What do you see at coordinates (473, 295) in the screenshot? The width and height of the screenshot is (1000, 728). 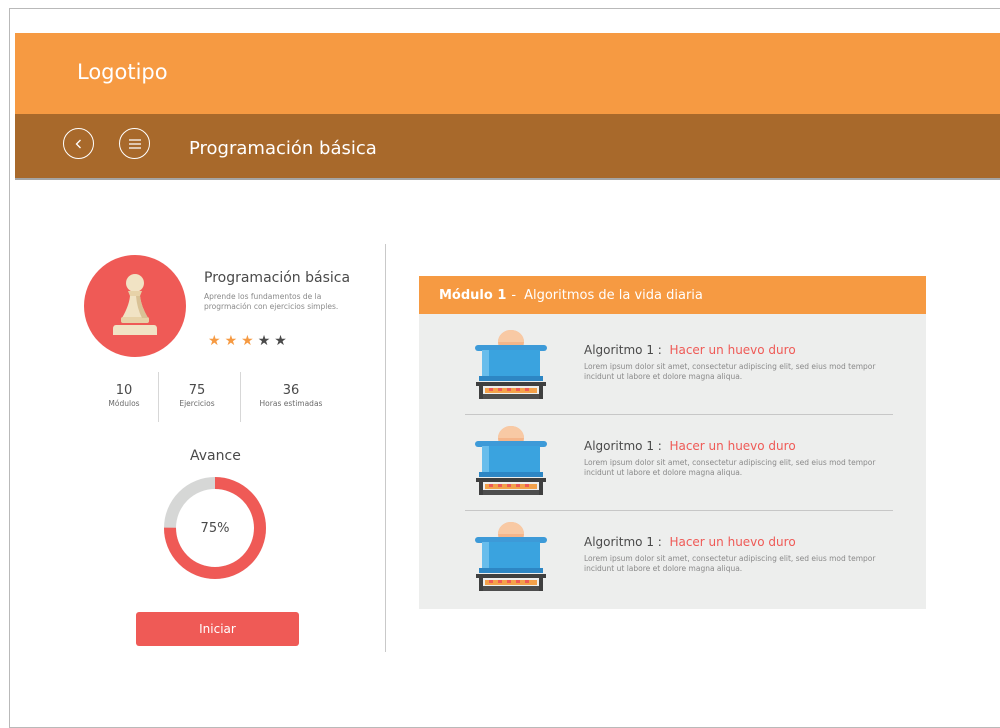 I see `module-number: Módulo 1` at bounding box center [473, 295].